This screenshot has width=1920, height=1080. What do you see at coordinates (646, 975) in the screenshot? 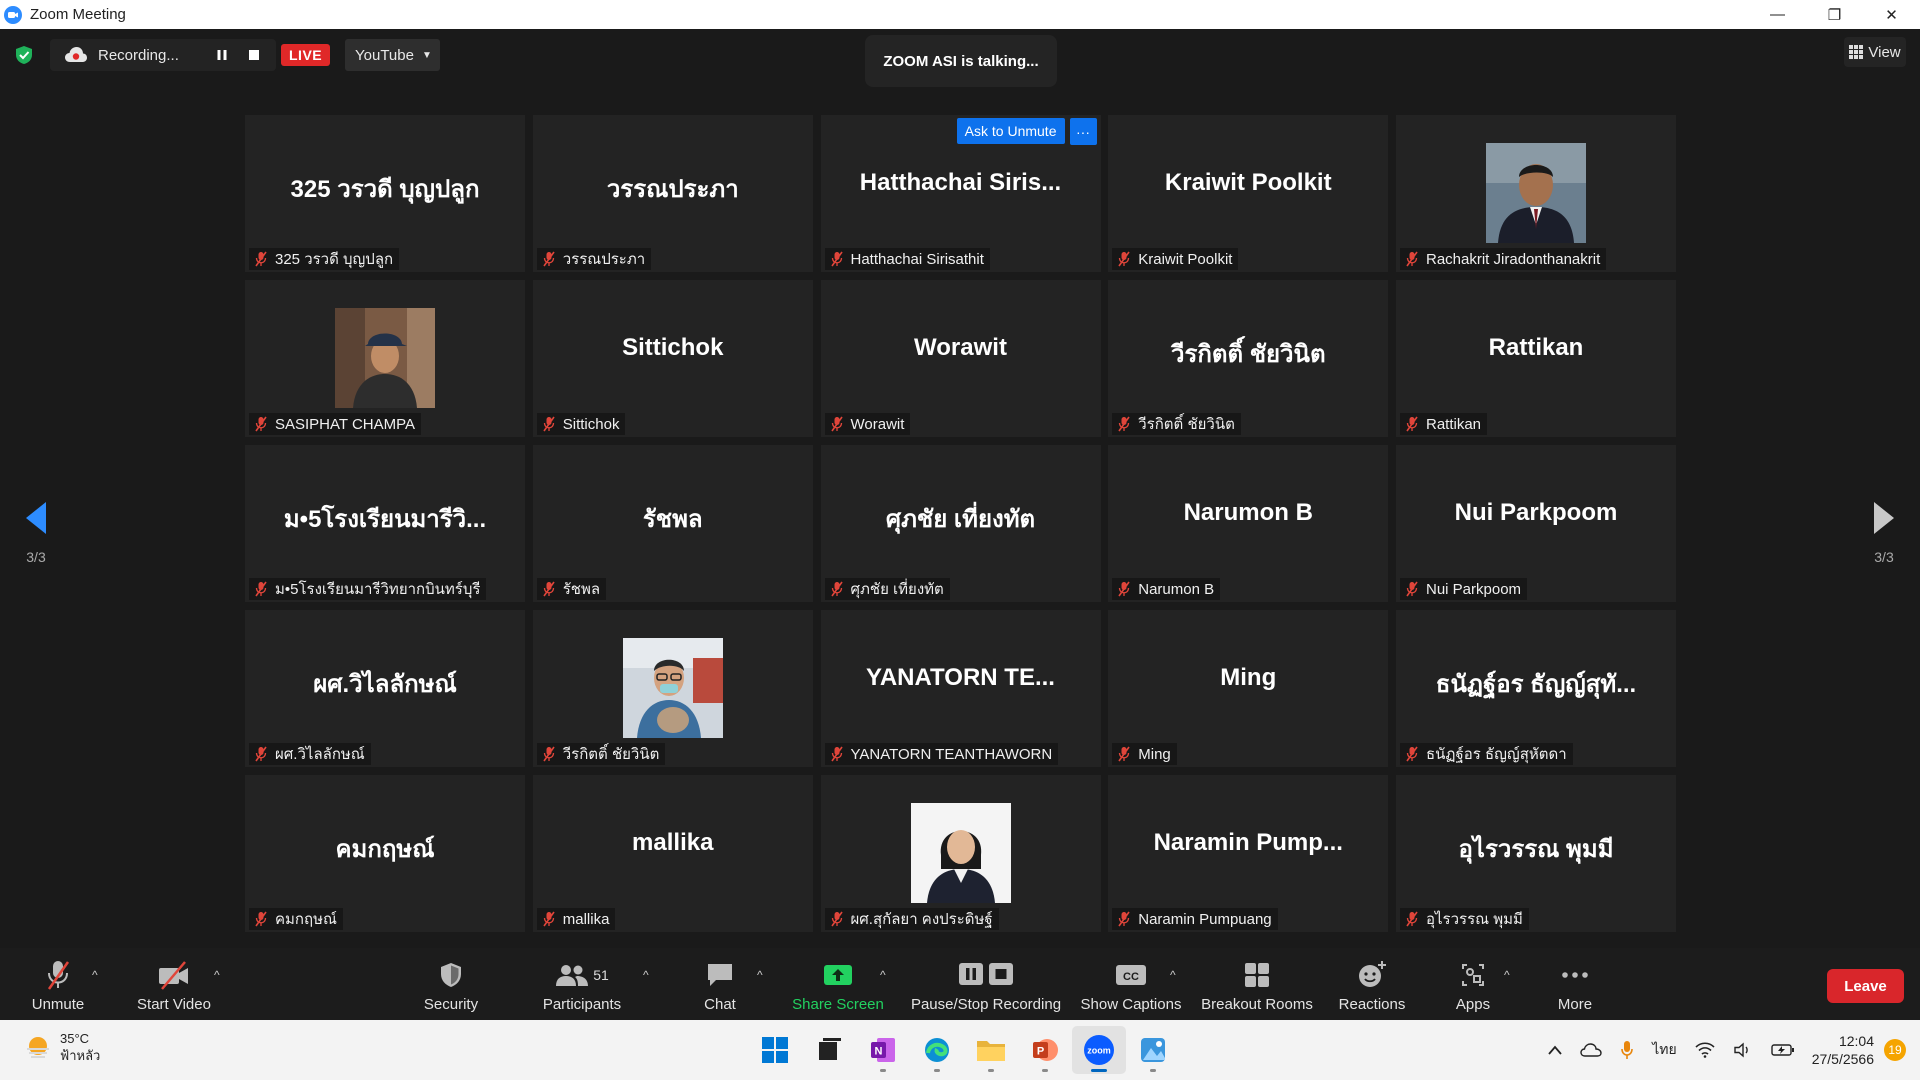
I see `participants-options-caret-icon: ^` at bounding box center [646, 975].